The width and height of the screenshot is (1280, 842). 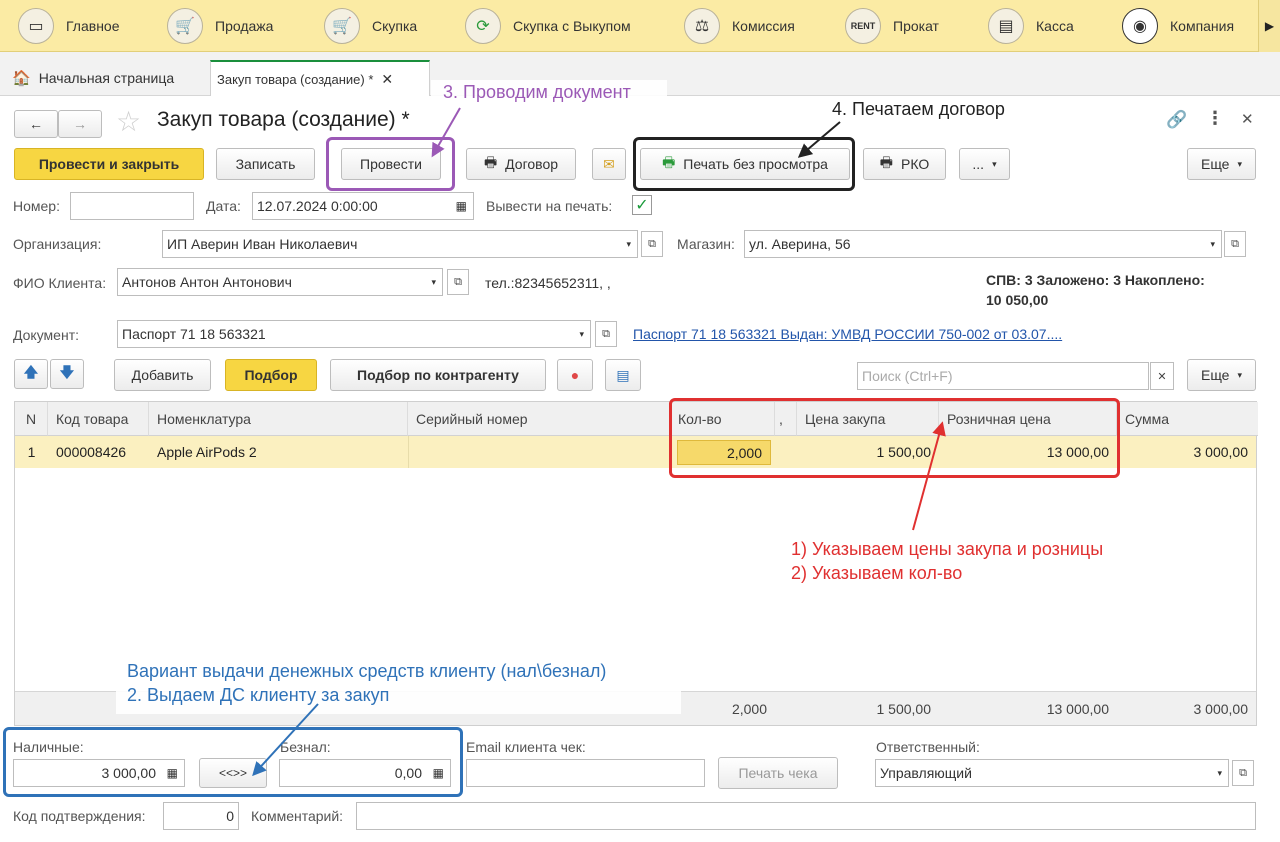 I want to click on link-icon: 🔗, so click(x=1176, y=120).